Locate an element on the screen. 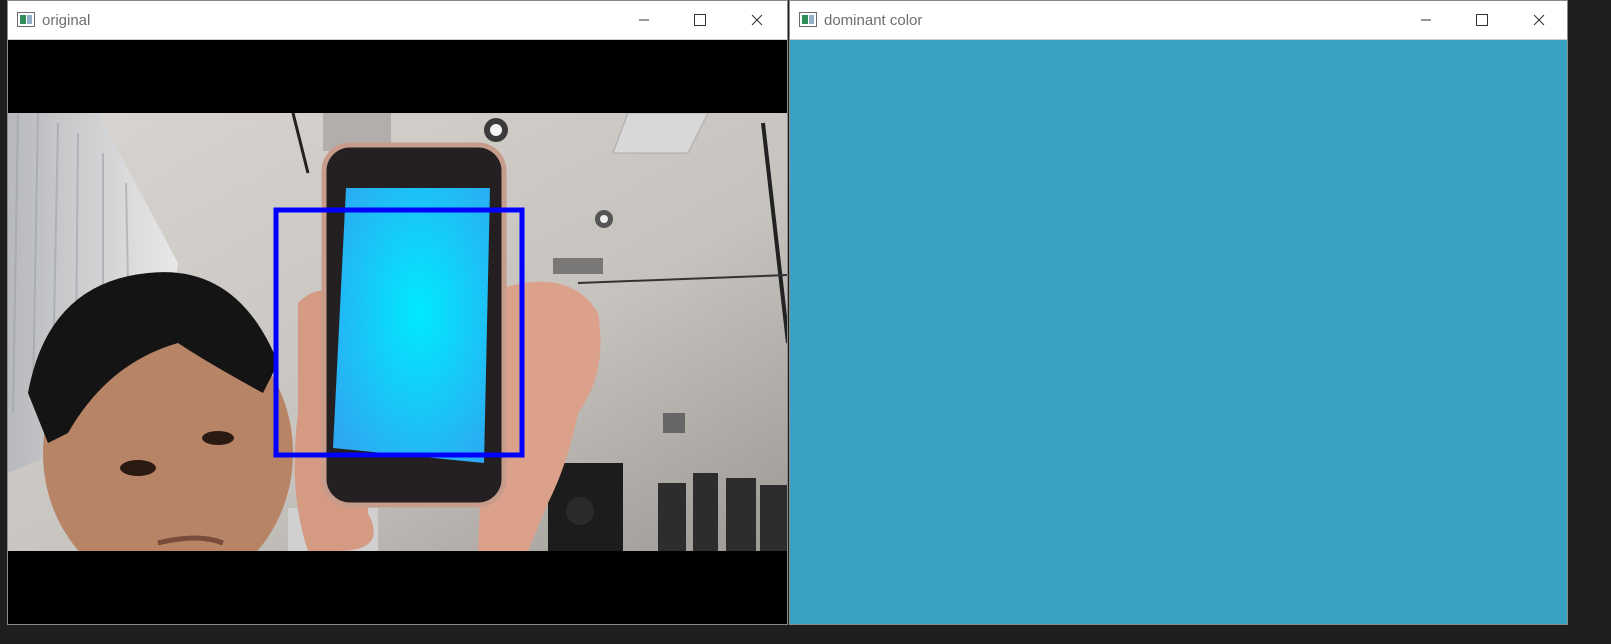 The height and width of the screenshot is (644, 1611). titlebar: dominant color is located at coordinates (1178, 20).